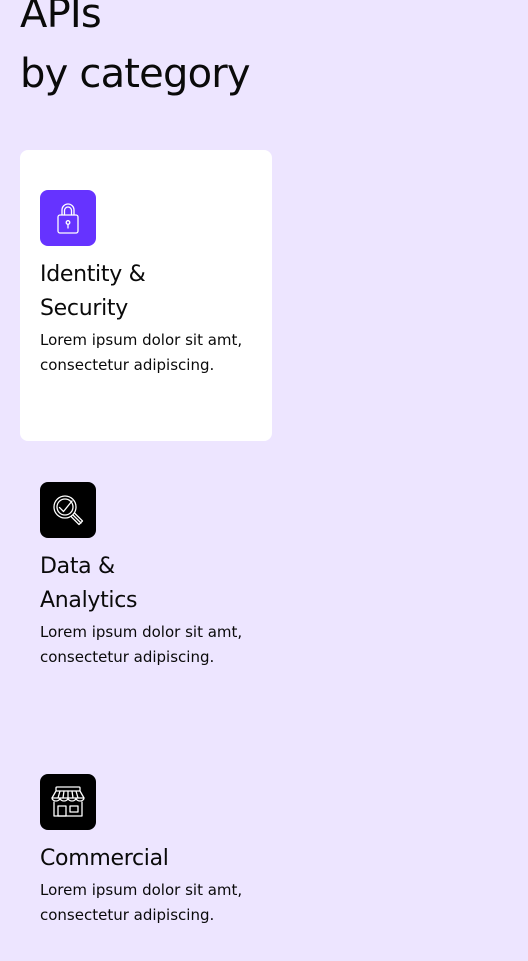 This screenshot has height=961, width=528. What do you see at coordinates (135, 74) in the screenshot?
I see `page-title-line-2: by category` at bounding box center [135, 74].